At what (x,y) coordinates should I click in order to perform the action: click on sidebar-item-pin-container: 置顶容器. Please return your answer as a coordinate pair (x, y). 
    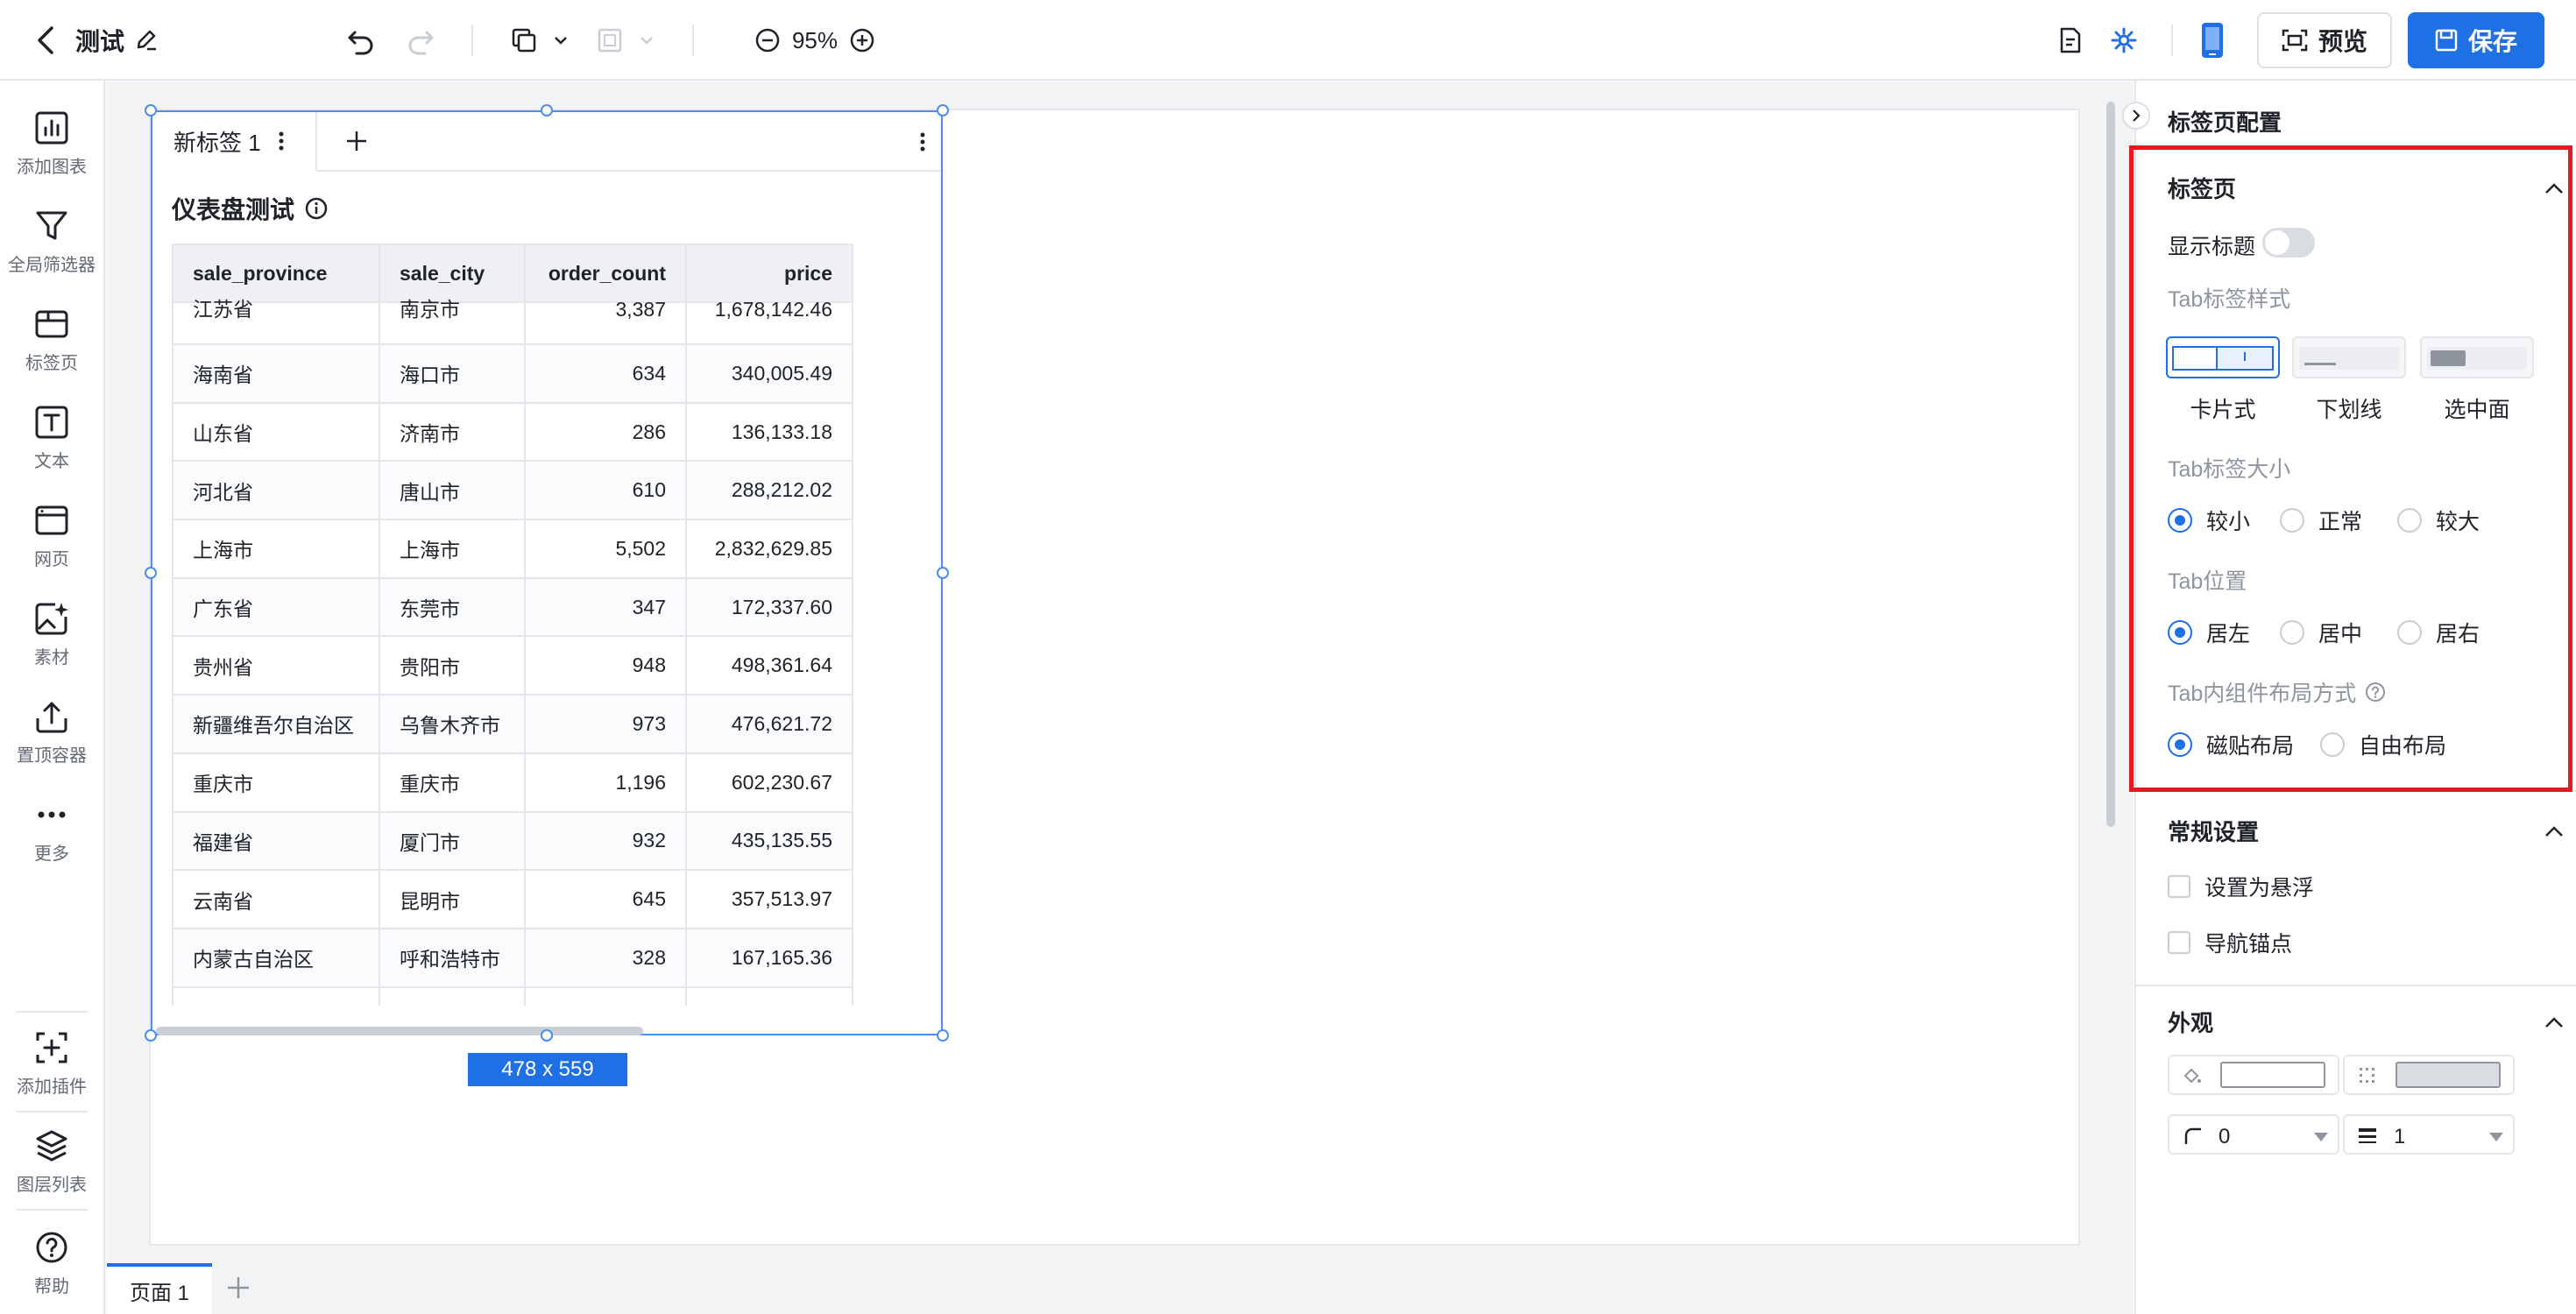
    Looking at the image, I should click on (51, 732).